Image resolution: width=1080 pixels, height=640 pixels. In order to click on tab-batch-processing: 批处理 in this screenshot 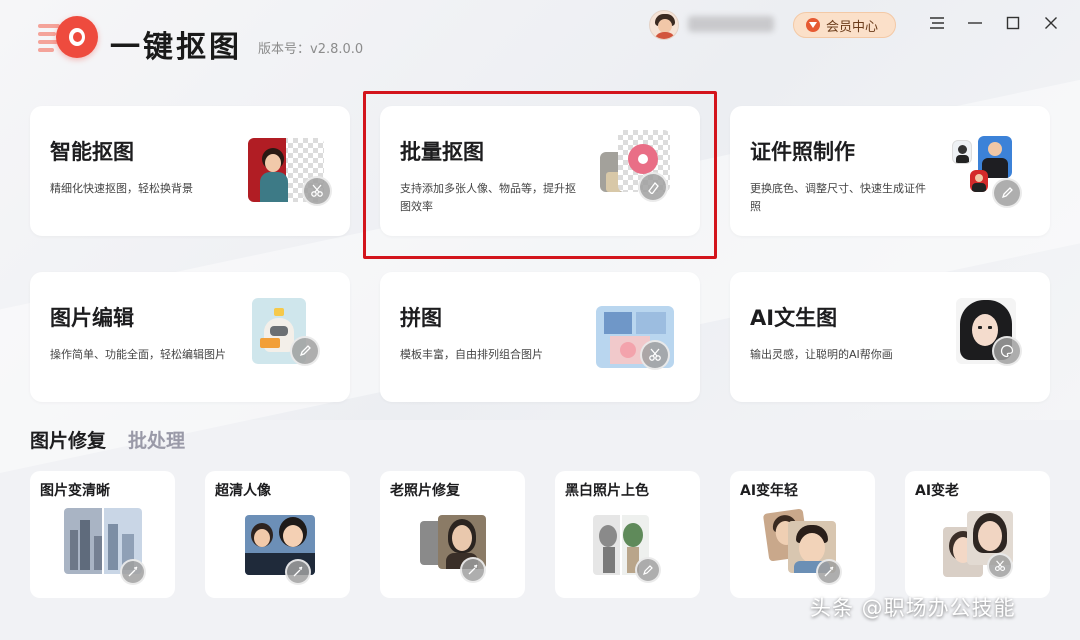, I will do `click(156, 439)`.